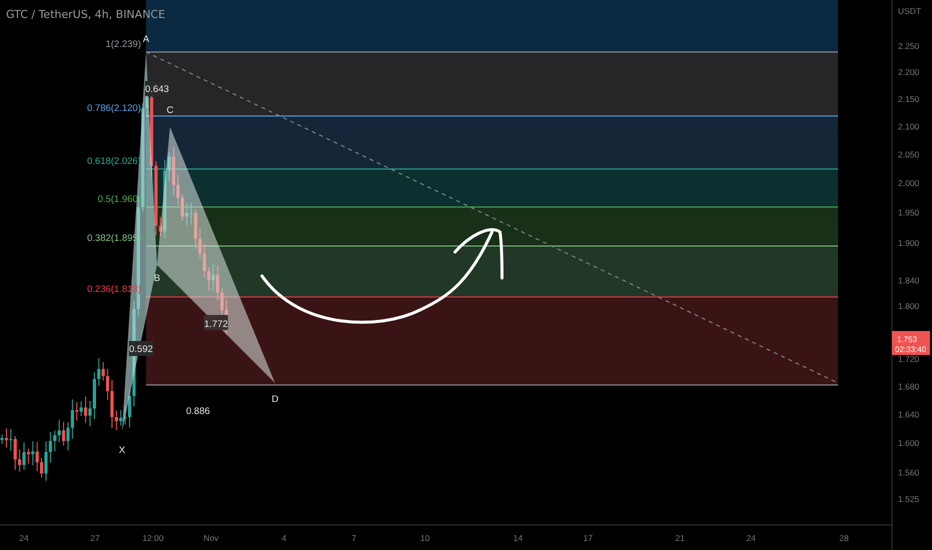 The width and height of the screenshot is (932, 550). I want to click on pattern-point-label: D, so click(275, 399).